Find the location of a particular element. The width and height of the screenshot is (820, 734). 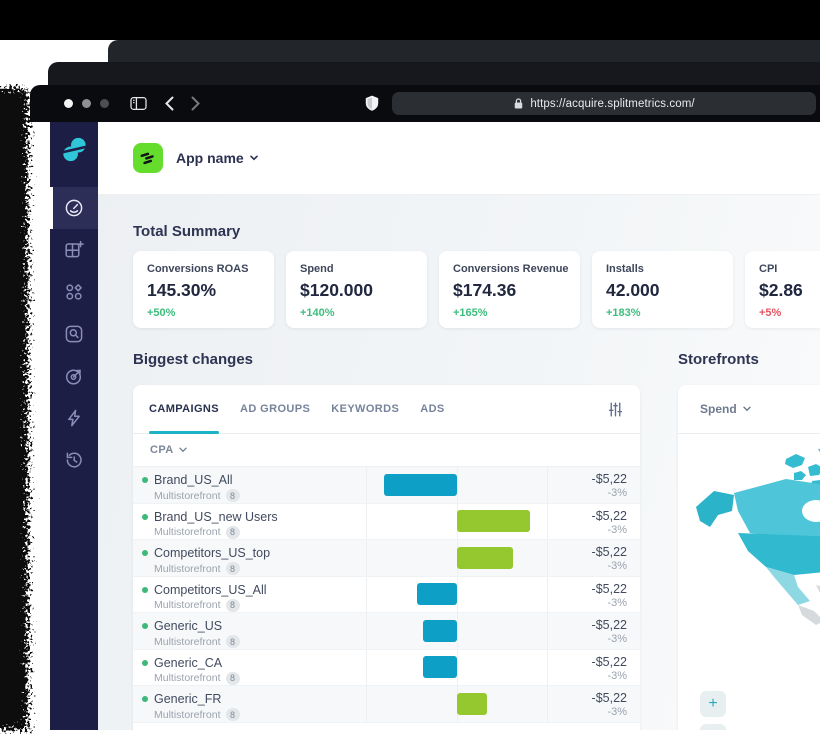

app-name-selector: App name is located at coordinates (217, 158).